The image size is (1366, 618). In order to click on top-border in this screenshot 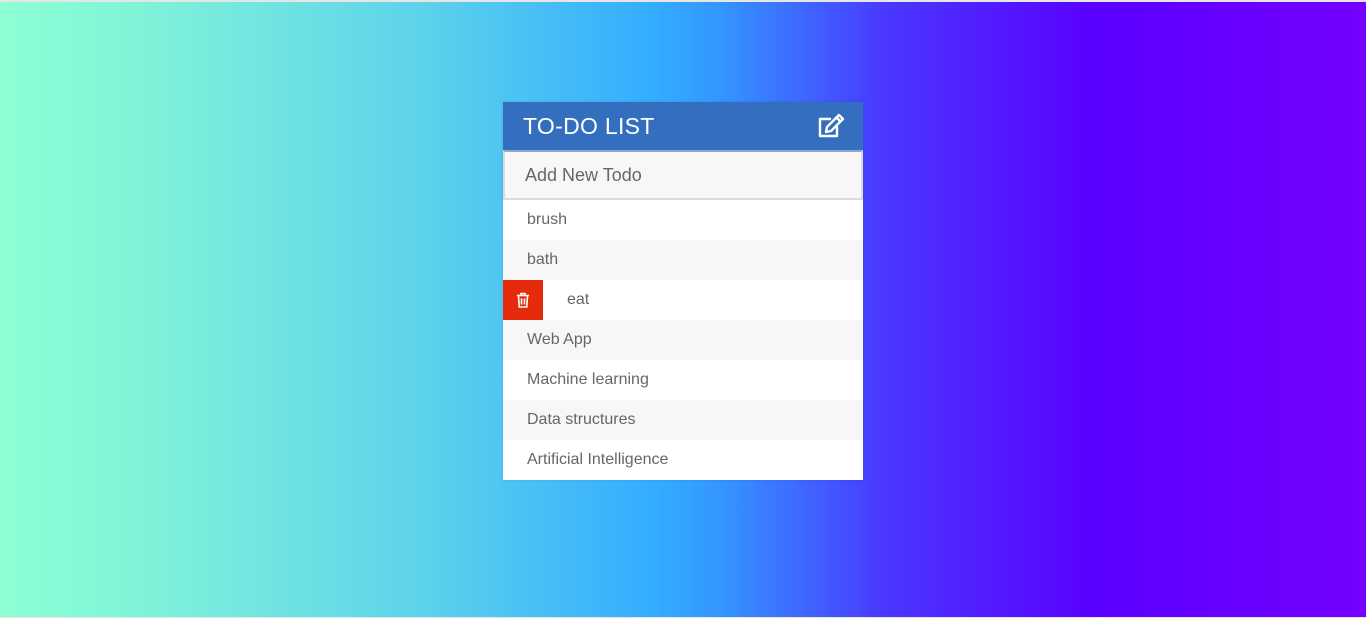, I will do `click(683, 1)`.